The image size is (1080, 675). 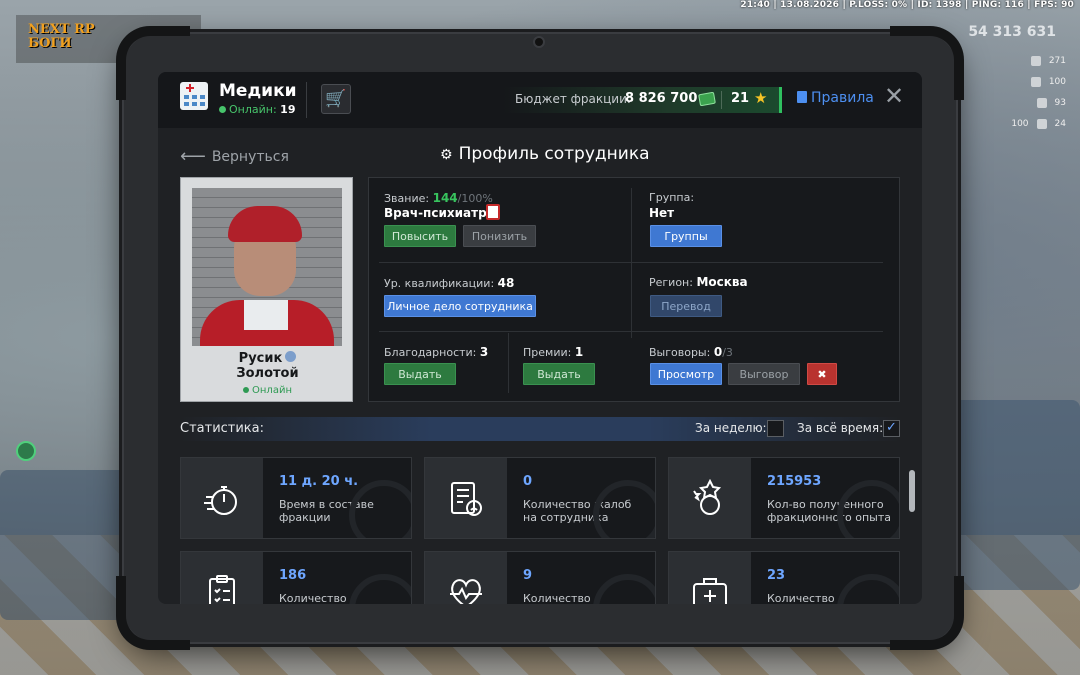 What do you see at coordinates (579, 352) in the screenshot?
I see `bonus-value: 1` at bounding box center [579, 352].